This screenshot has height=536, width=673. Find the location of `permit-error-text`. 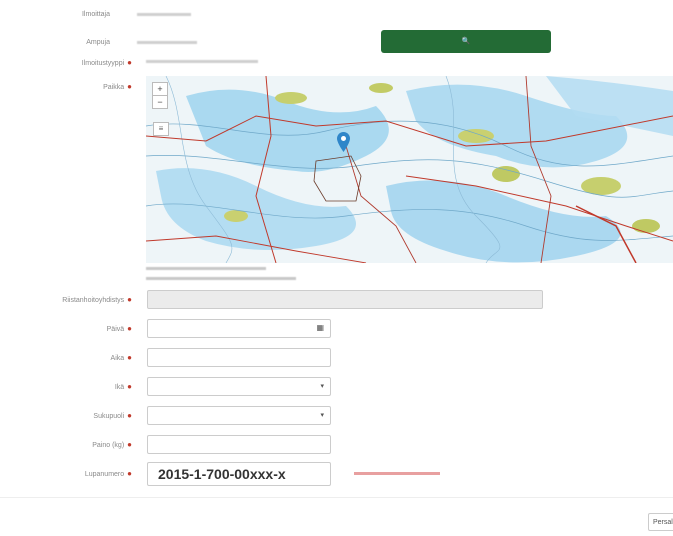

permit-error-text is located at coordinates (397, 473).